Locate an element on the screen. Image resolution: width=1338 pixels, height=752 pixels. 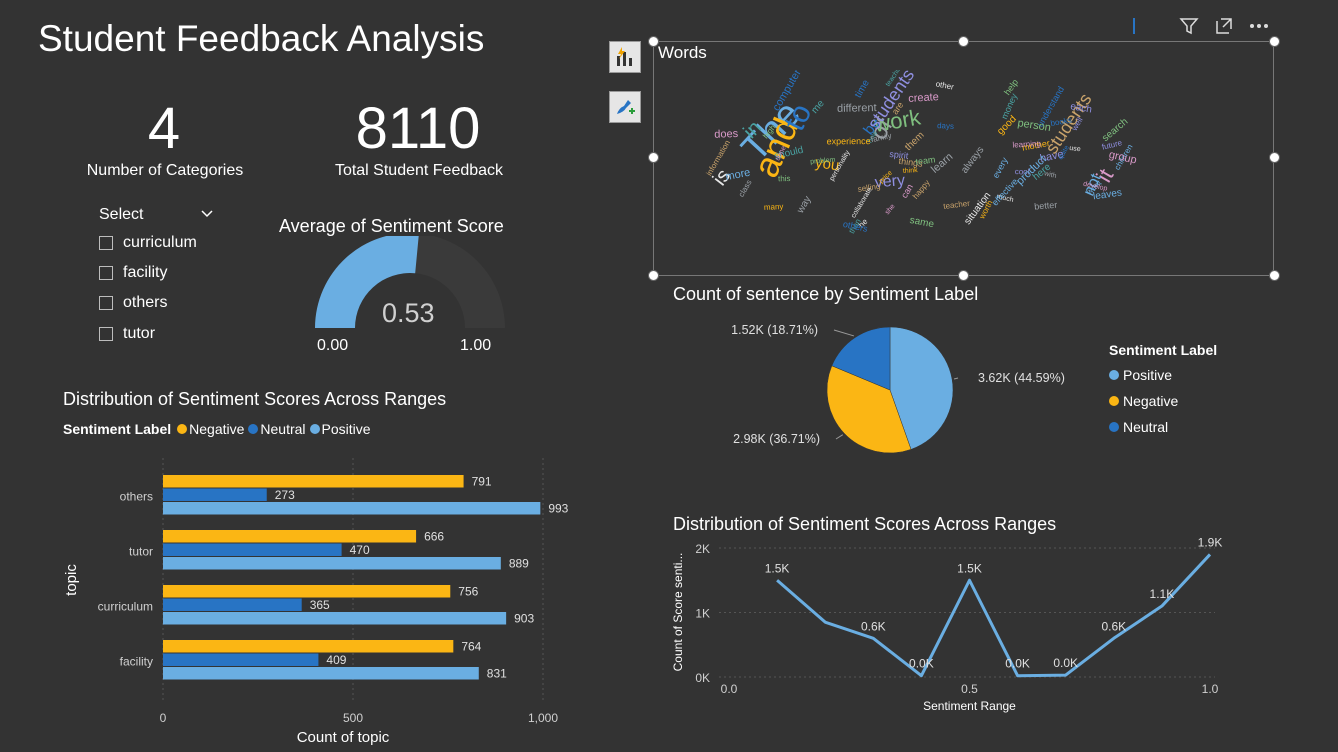
gauge-title: Average of Sentiment Score is located at coordinates (391, 226).